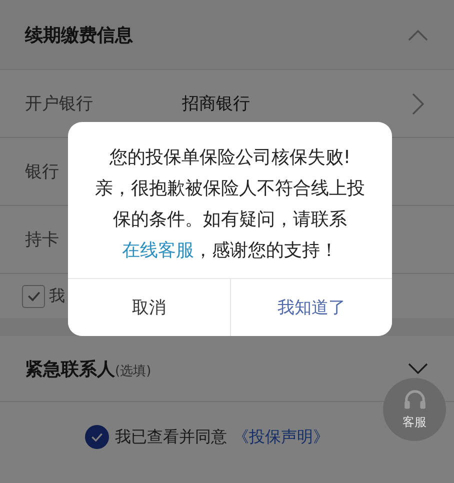  I want to click on declaration-link: 《投保声明》, so click(281, 437).